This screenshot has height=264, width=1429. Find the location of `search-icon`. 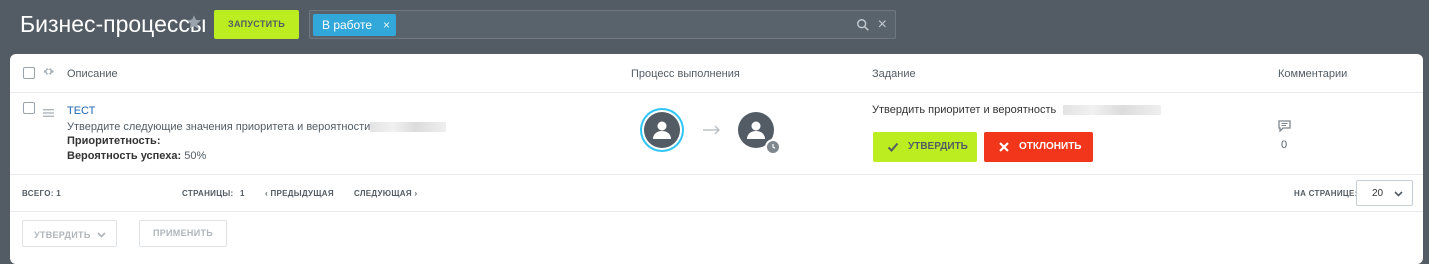

search-icon is located at coordinates (863, 25).